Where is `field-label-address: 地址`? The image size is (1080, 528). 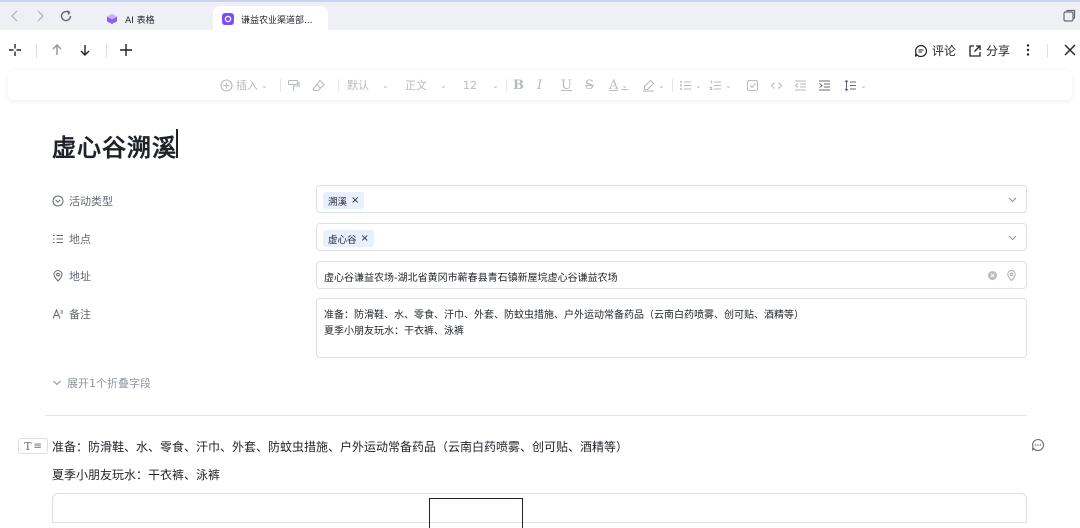
field-label-address: 地址 is located at coordinates (71, 276).